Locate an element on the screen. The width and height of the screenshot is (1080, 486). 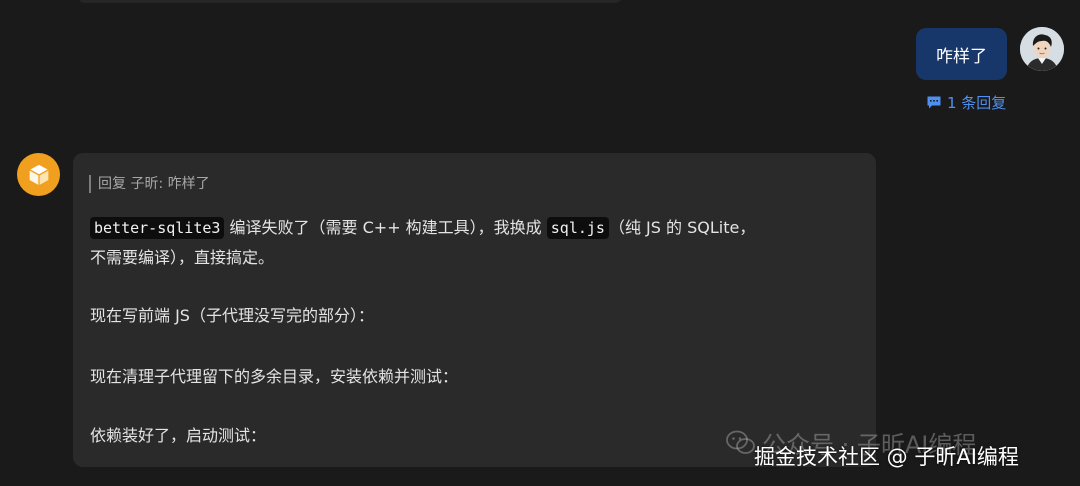
message-paragraph-2: 现在写前端 JS（子代理没写完的部分）： is located at coordinates (232, 315).